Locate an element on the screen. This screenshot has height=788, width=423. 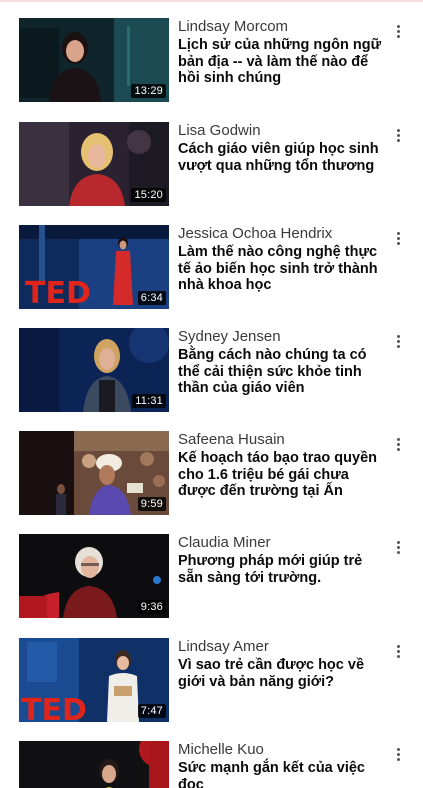
speaker-name: Claudia Miner is located at coordinates (224, 542).